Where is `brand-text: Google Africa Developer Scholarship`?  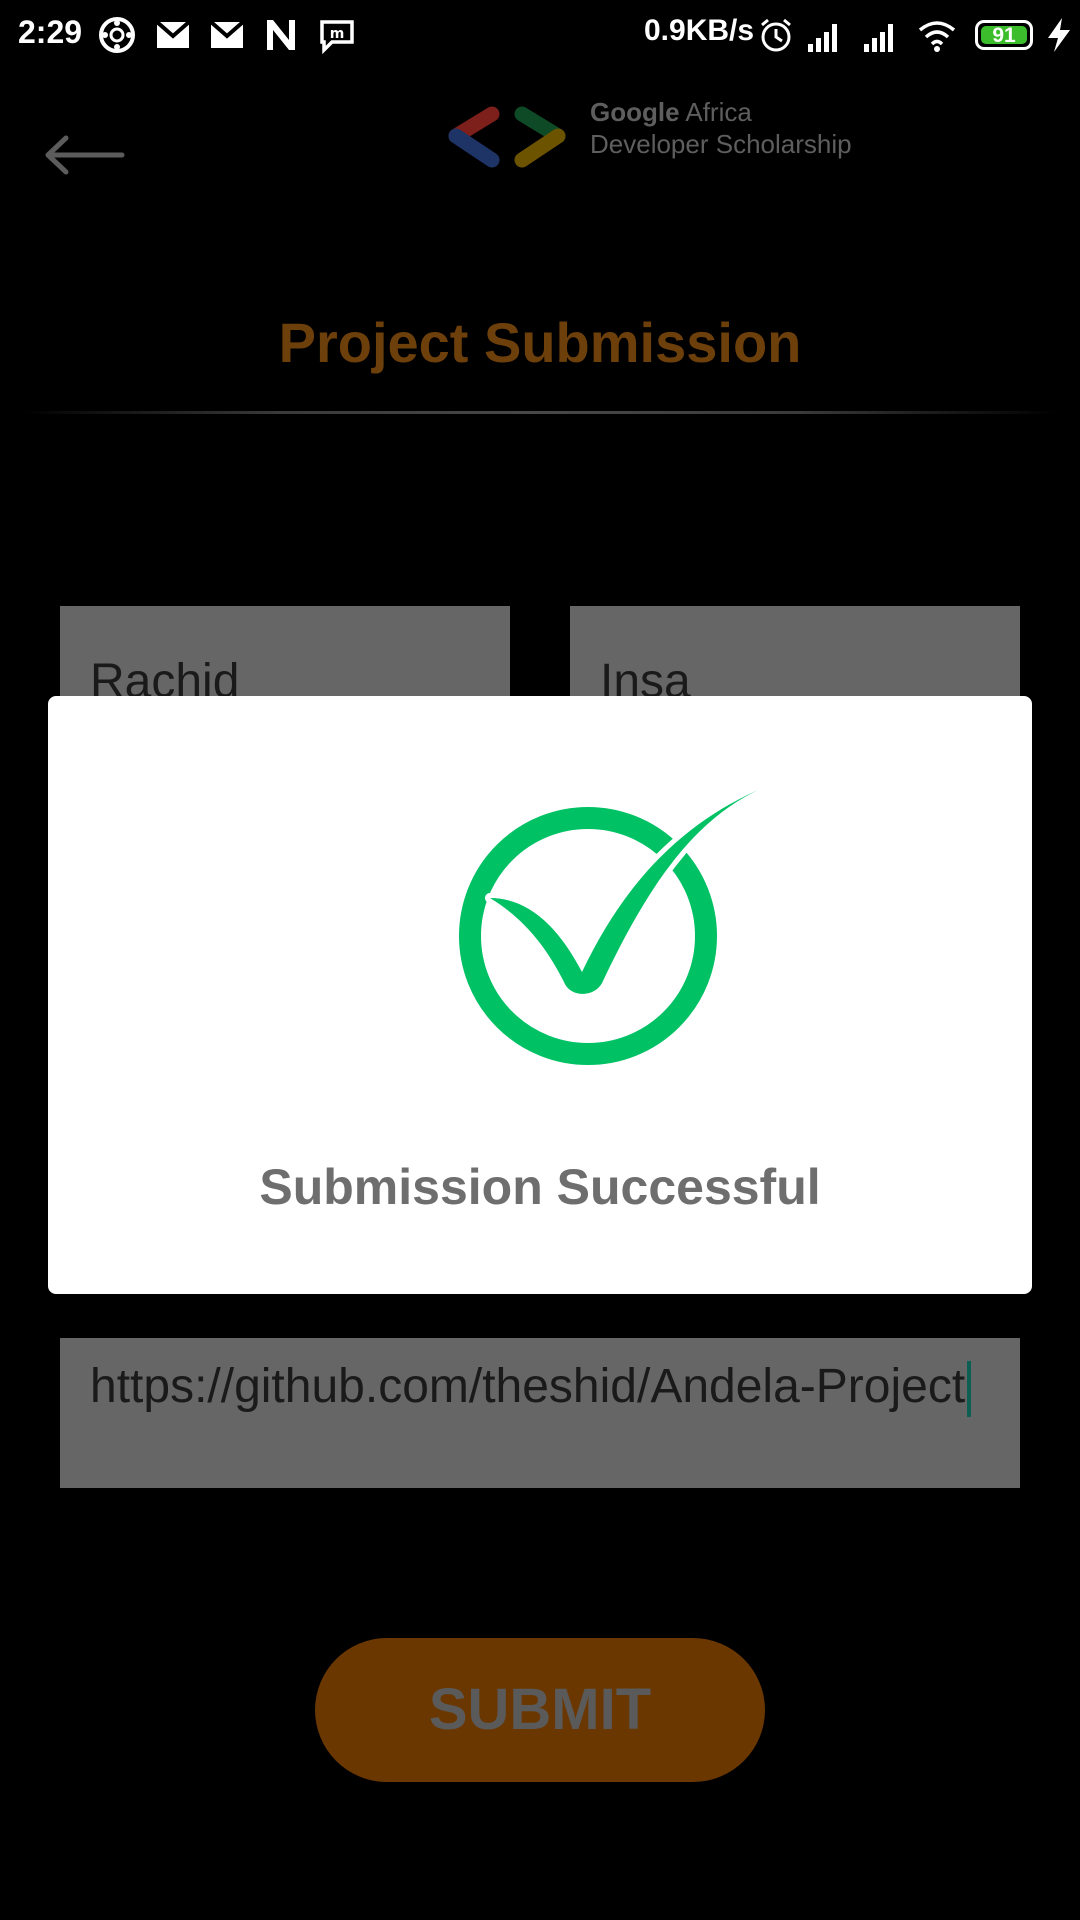 brand-text: Google Africa Developer Scholarship is located at coordinates (721, 128).